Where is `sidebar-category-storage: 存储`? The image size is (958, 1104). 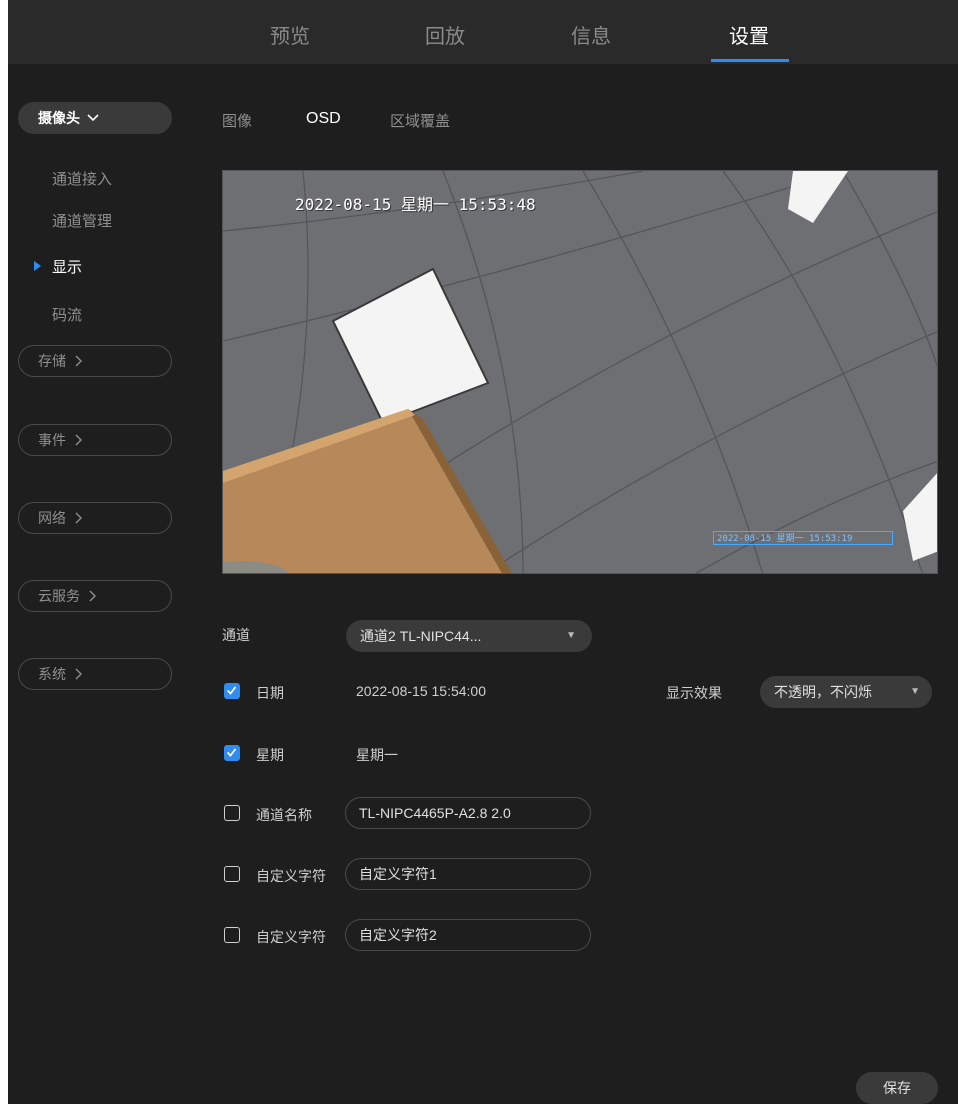 sidebar-category-storage: 存储 is located at coordinates (95, 361).